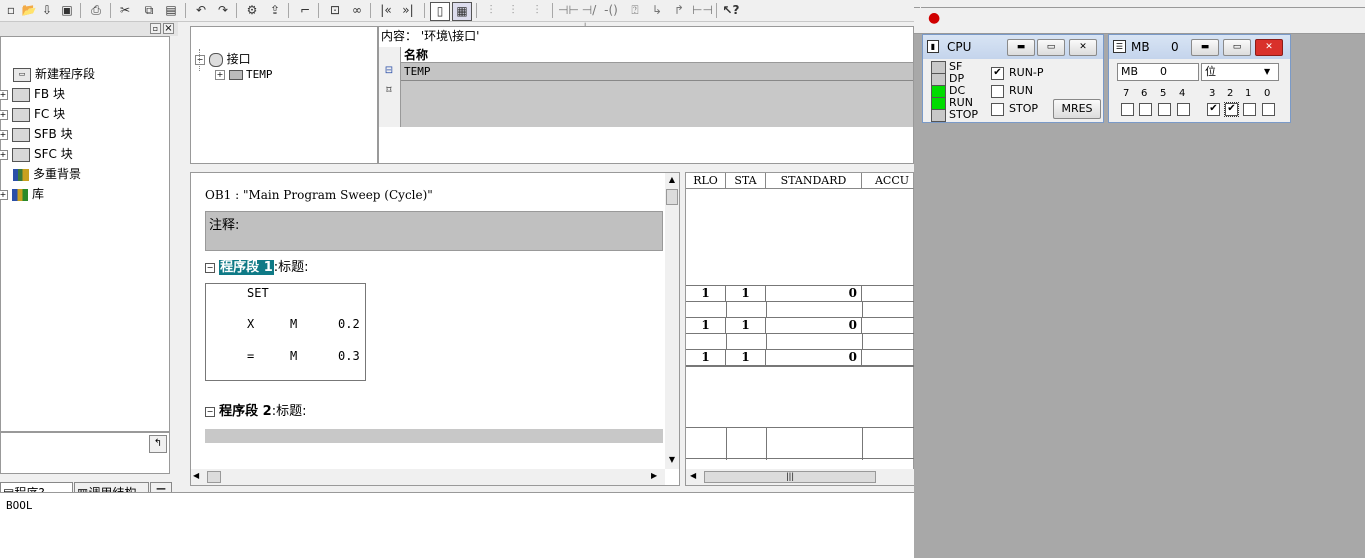 This screenshot has height=558, width=1365. I want to click on format-select: 位 ▼, so click(1240, 72).